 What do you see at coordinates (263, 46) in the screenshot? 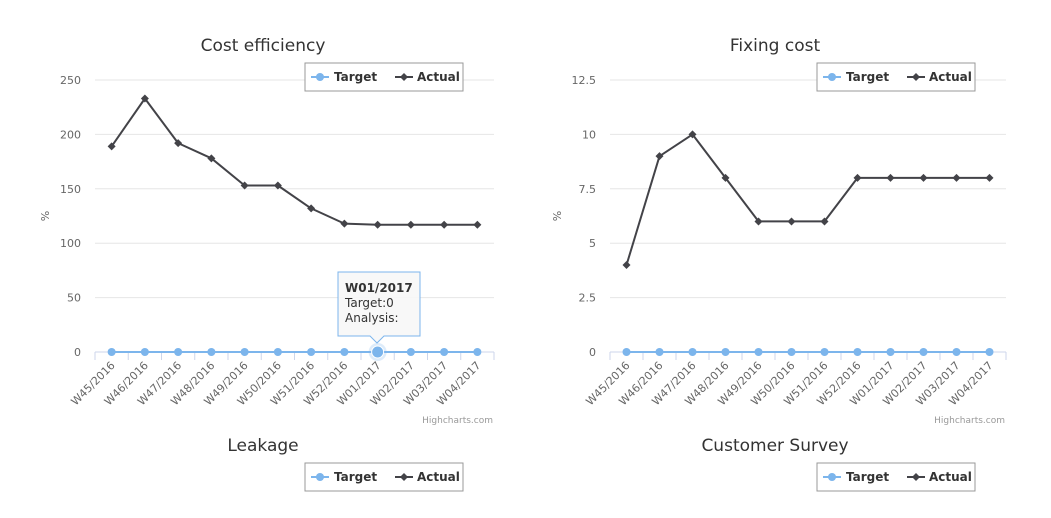
I see `chart-title: Cost efficiency` at bounding box center [263, 46].